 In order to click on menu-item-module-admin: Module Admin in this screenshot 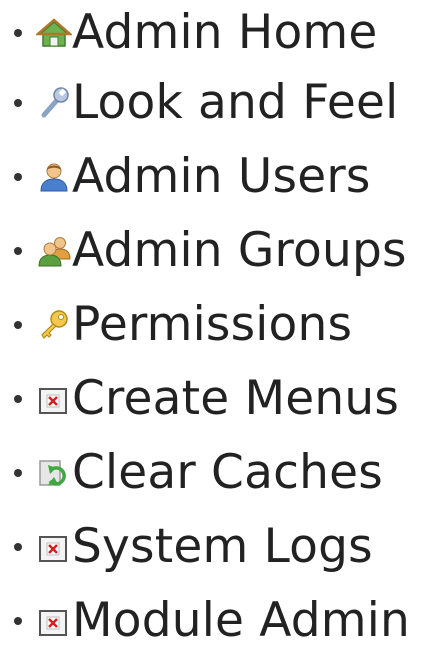, I will do `click(215, 621)`.